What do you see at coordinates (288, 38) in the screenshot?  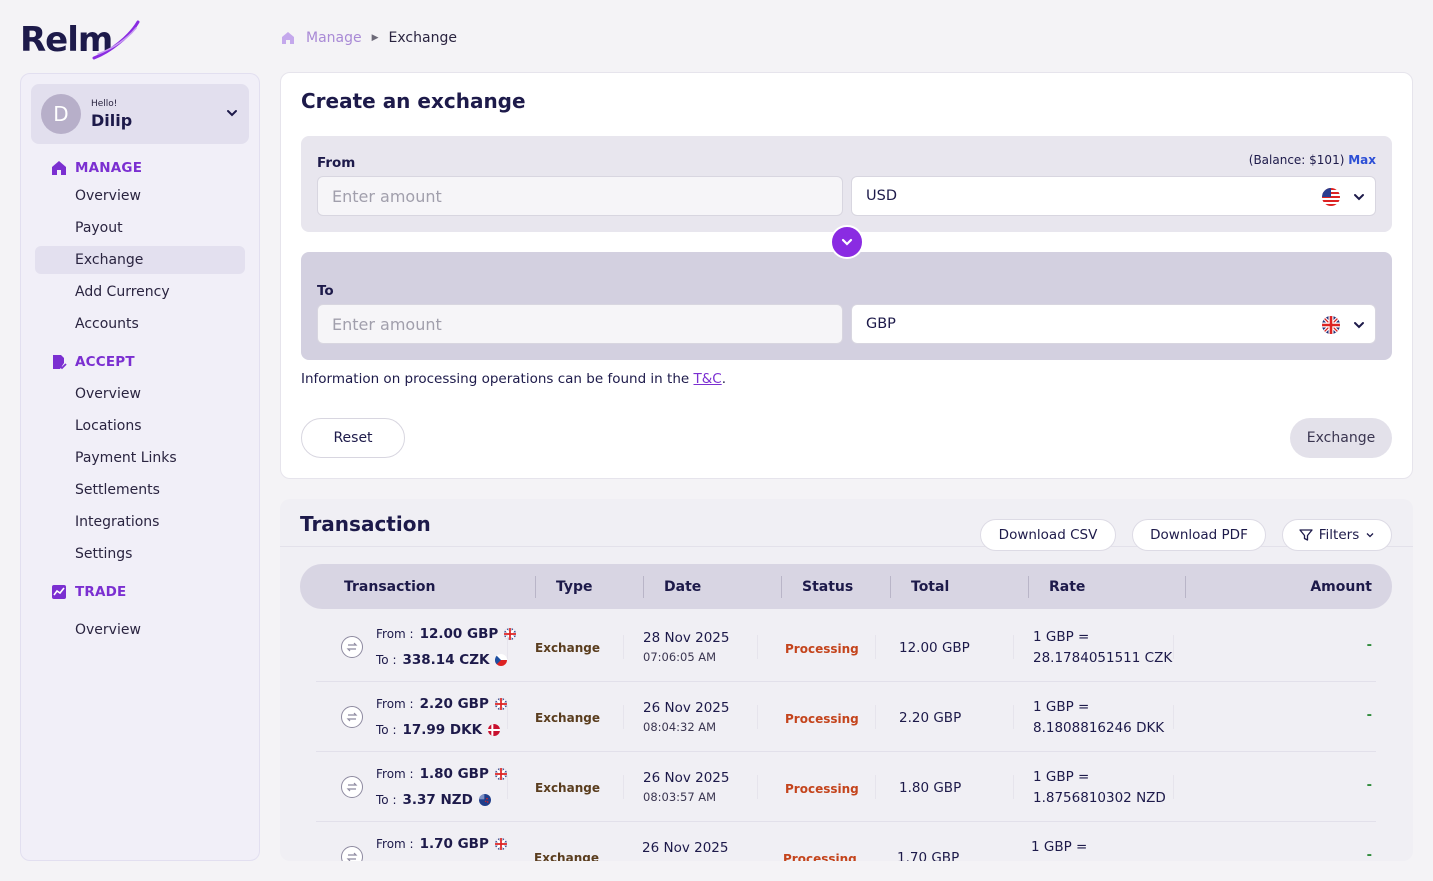 I see `home-icon` at bounding box center [288, 38].